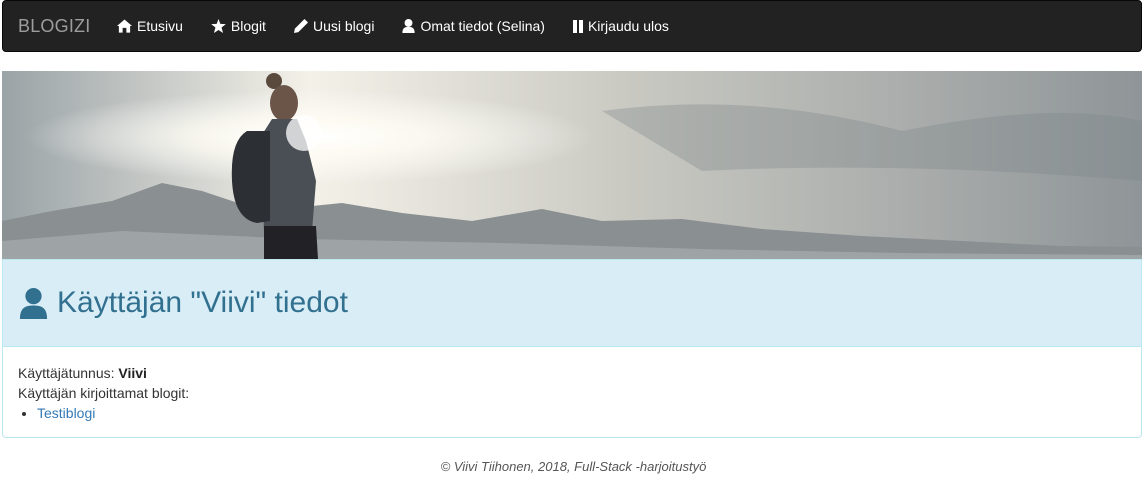 This screenshot has height=479, width=1147. I want to click on nav-item-label: Kirjaudu ulos, so click(628, 26).